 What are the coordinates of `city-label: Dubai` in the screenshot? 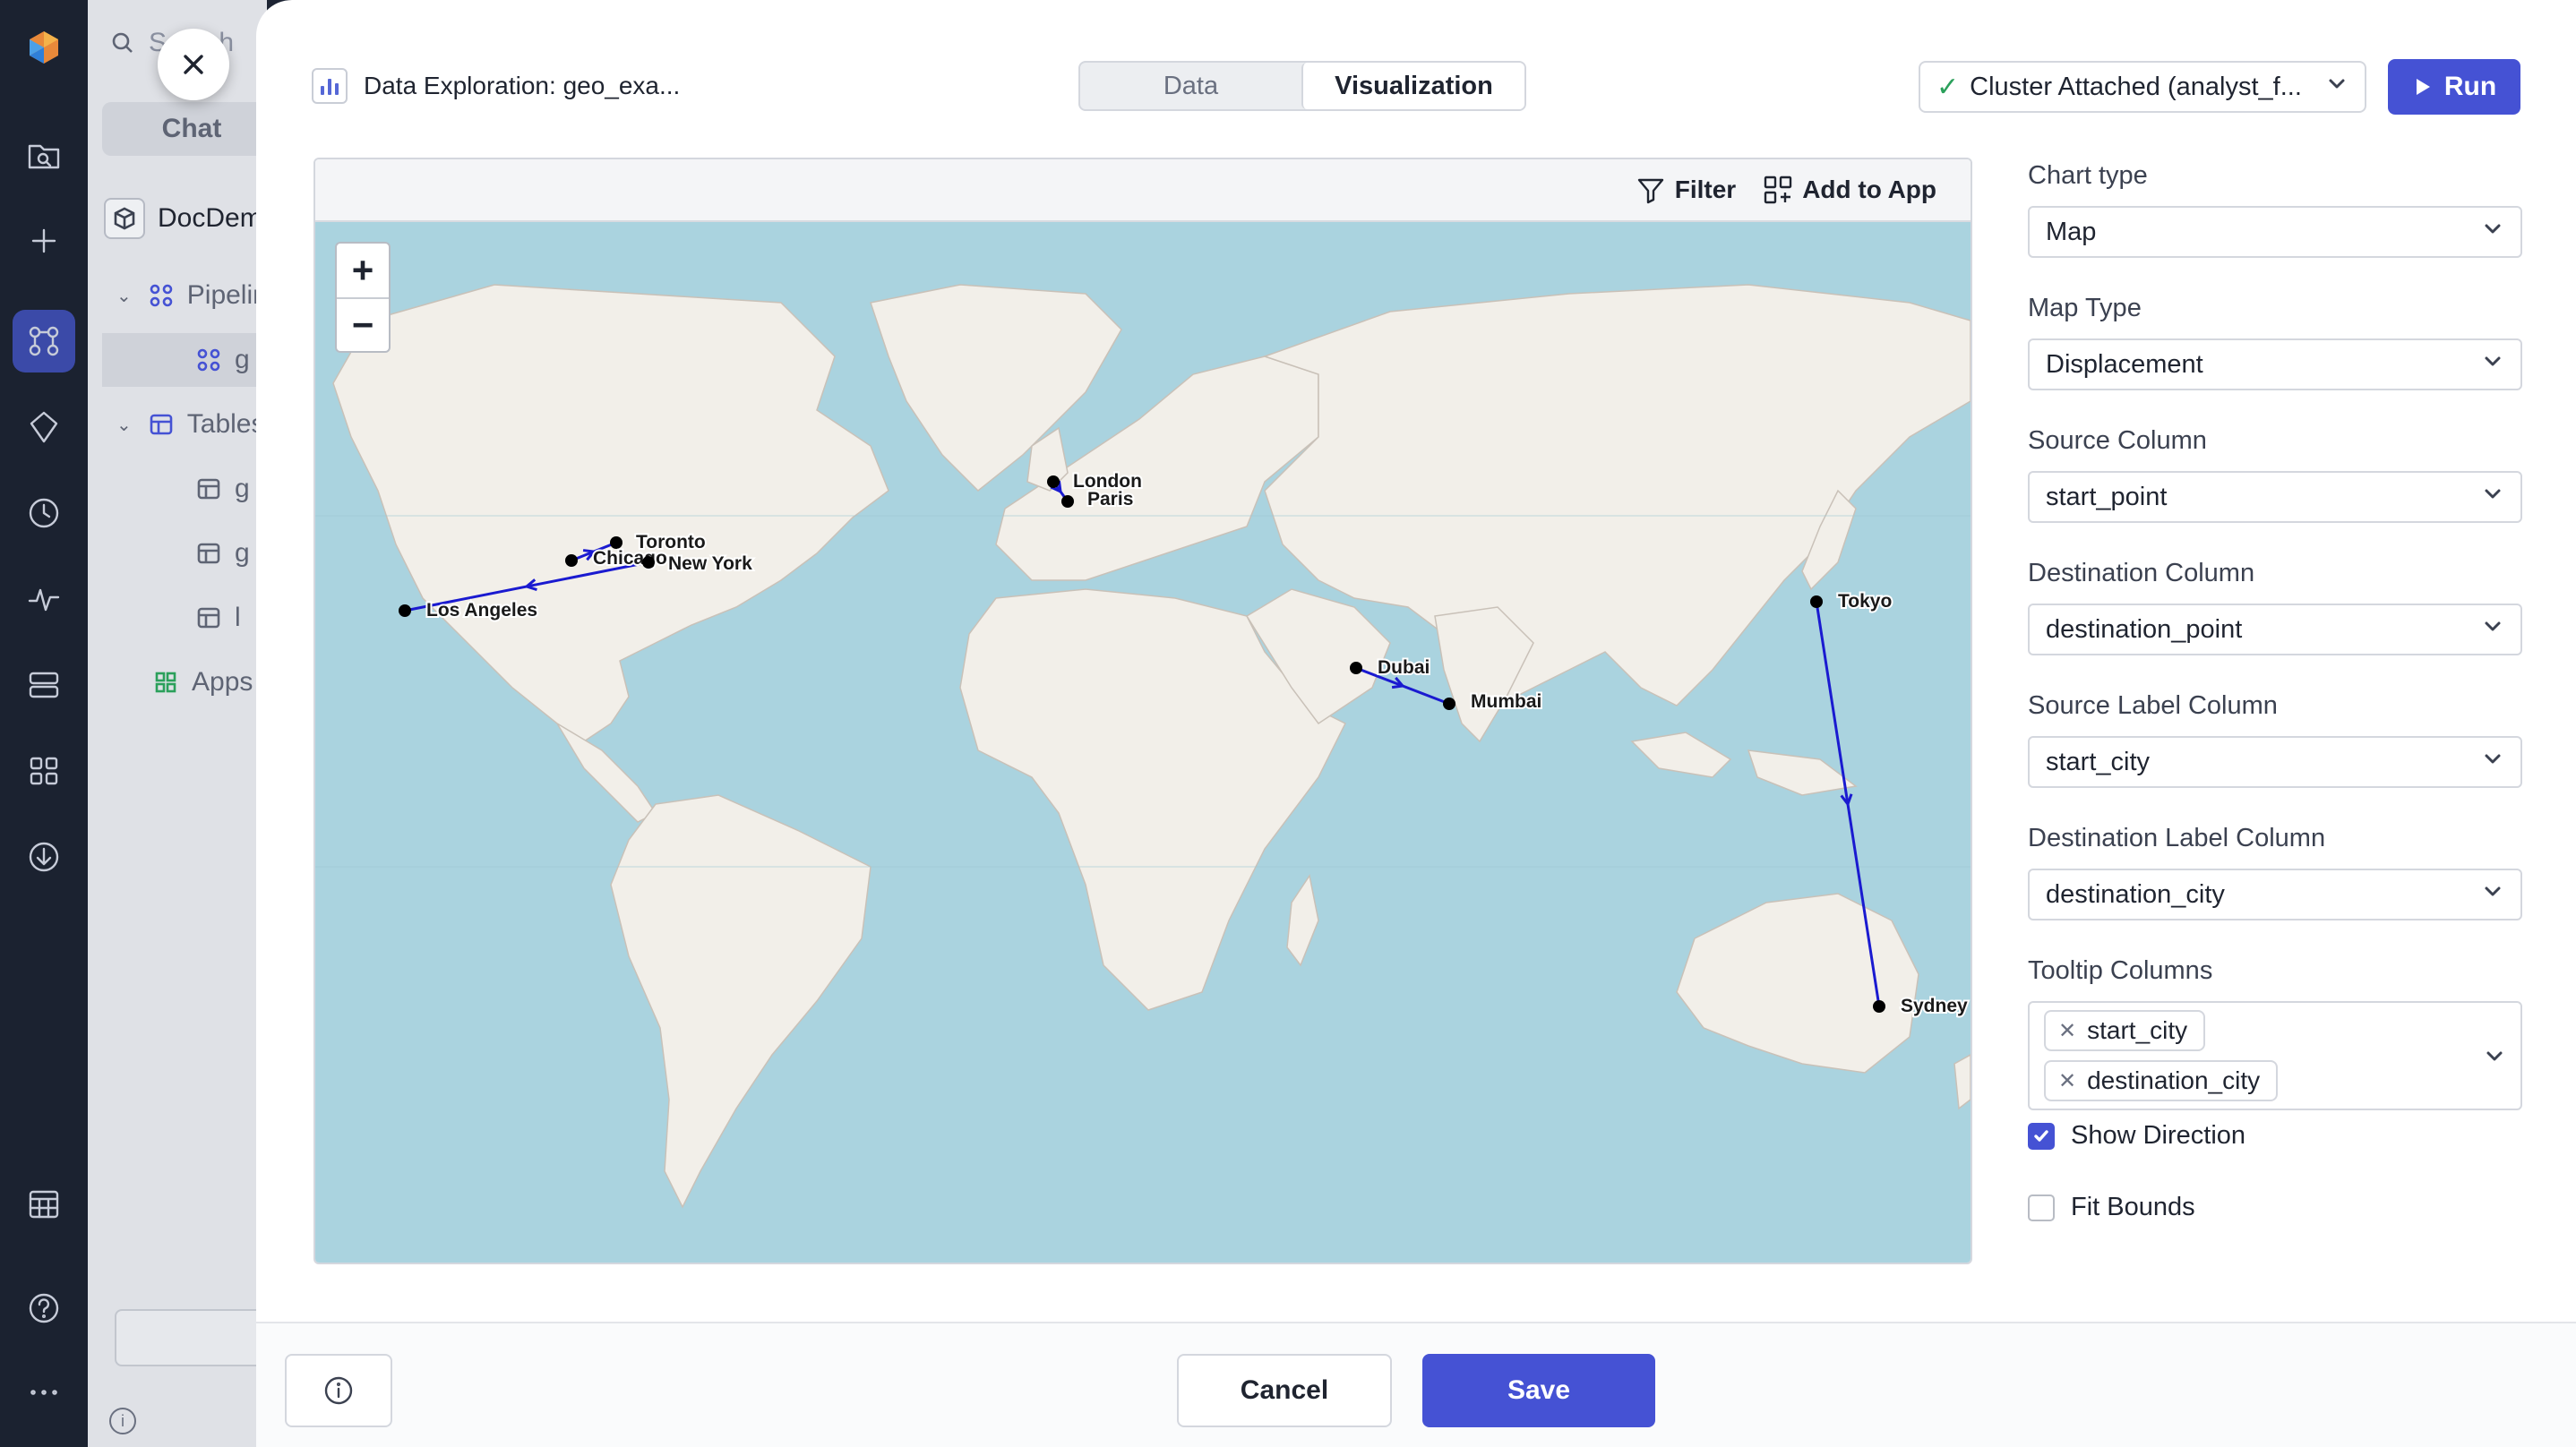 It's located at (1404, 667).